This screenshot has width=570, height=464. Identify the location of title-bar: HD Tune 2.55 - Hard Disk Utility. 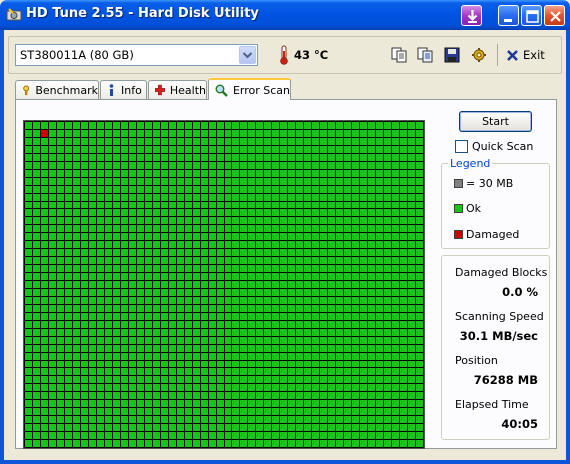
(285, 15).